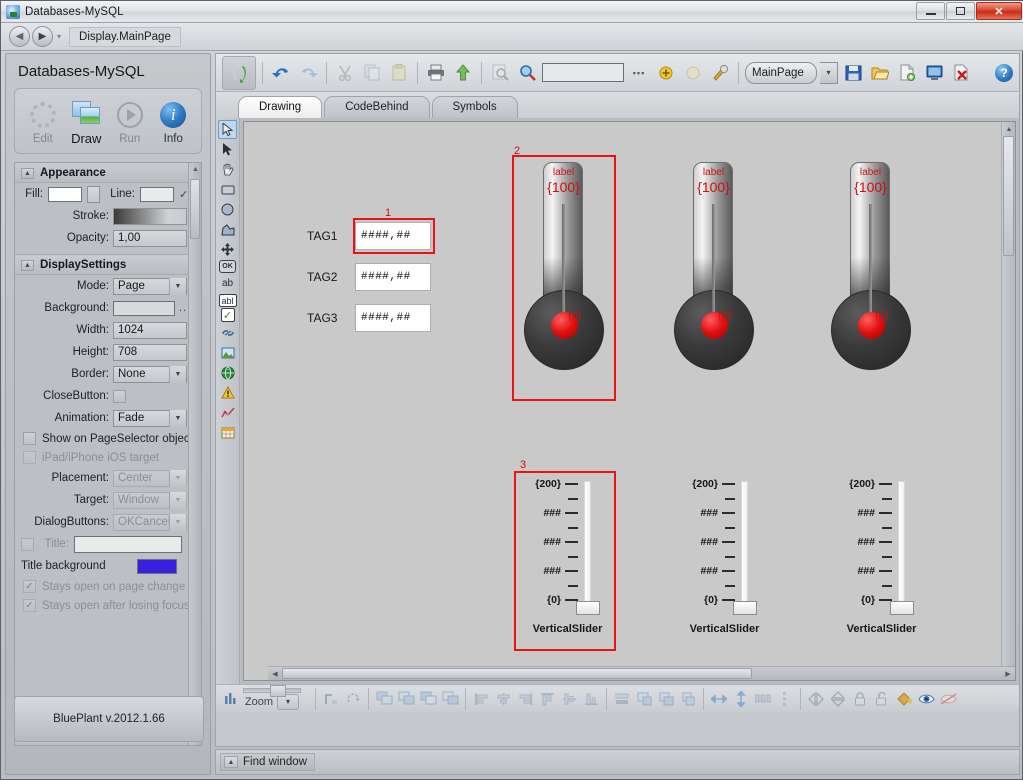 Image resolution: width=1023 pixels, height=780 pixels. What do you see at coordinates (763, 699) in the screenshot?
I see `spacing-icon` at bounding box center [763, 699].